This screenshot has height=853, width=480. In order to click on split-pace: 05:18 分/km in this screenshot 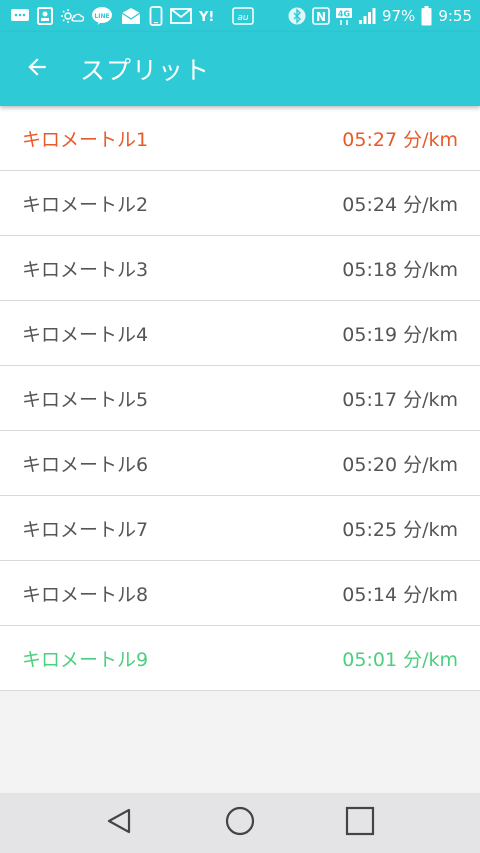, I will do `click(400, 269)`.